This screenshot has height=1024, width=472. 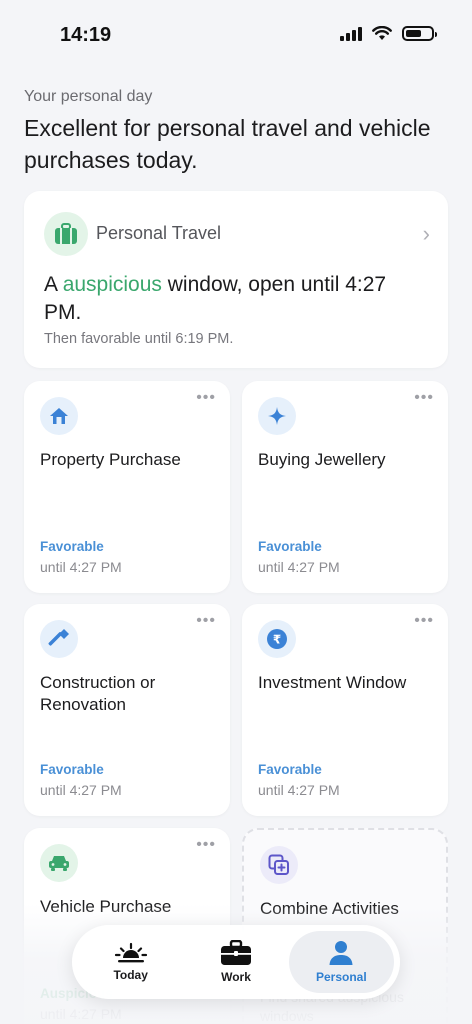 What do you see at coordinates (279, 865) in the screenshot?
I see `combine-icon` at bounding box center [279, 865].